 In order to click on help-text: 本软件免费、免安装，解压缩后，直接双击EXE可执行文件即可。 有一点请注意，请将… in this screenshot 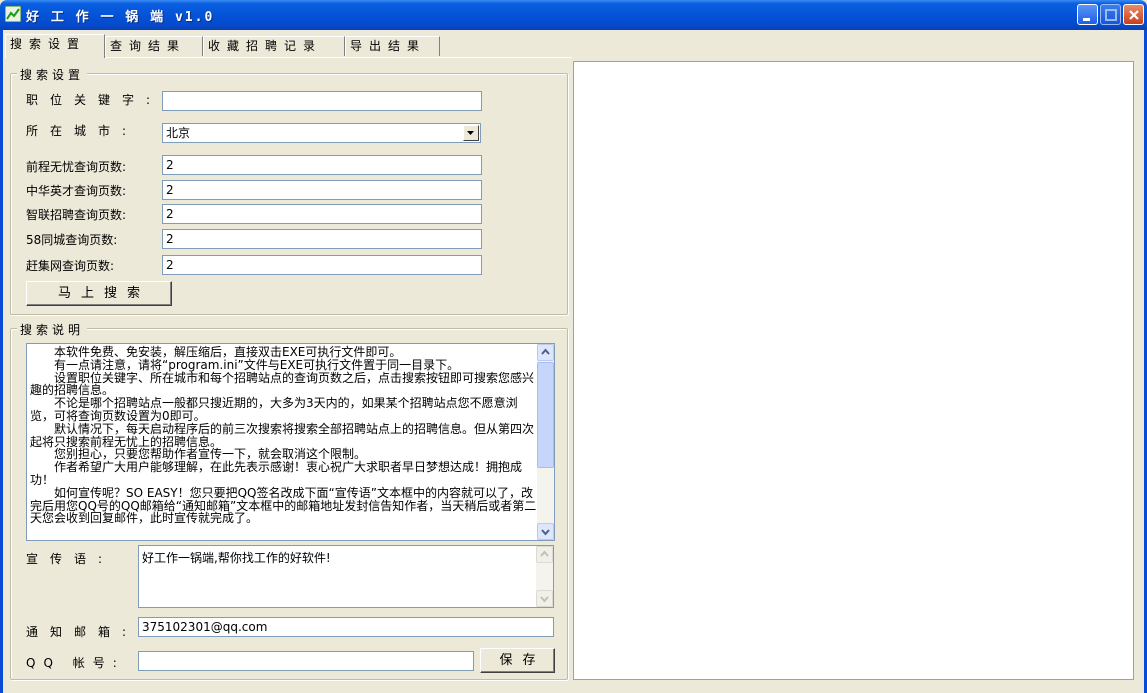, I will do `click(284, 435)`.